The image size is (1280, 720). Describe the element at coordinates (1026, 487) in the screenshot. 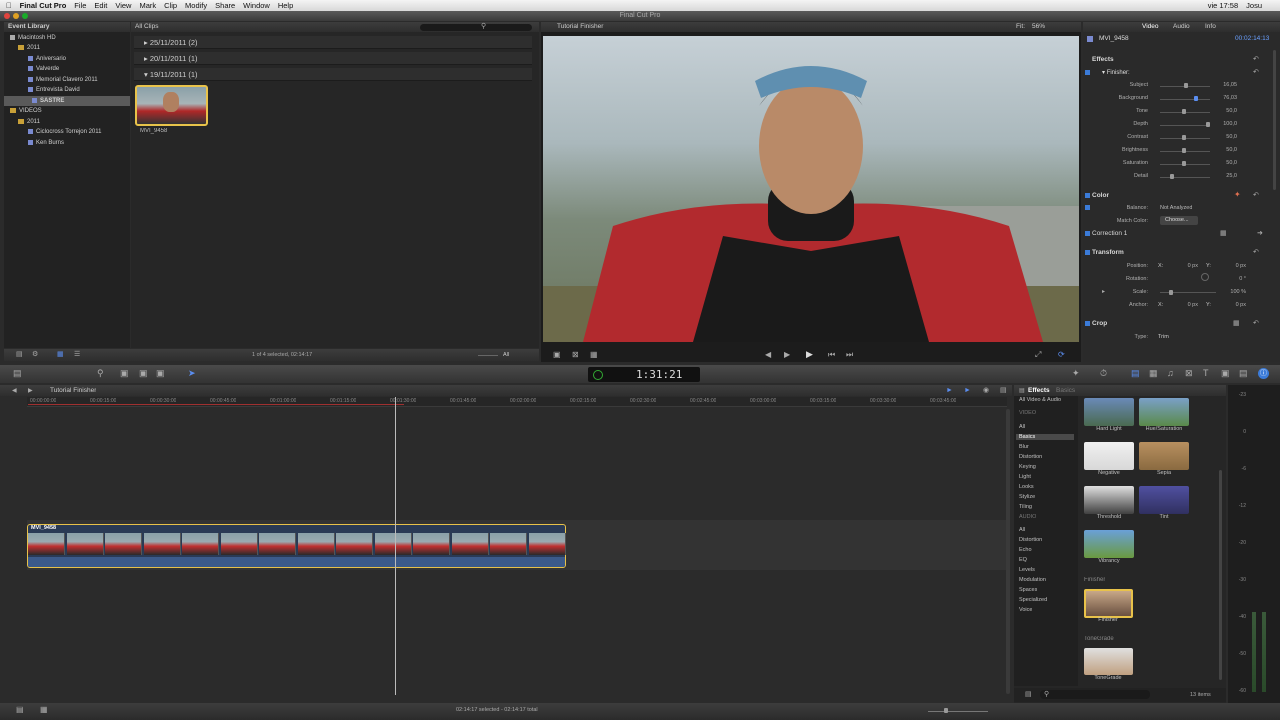

I see `video-category-item: Looks` at that location.